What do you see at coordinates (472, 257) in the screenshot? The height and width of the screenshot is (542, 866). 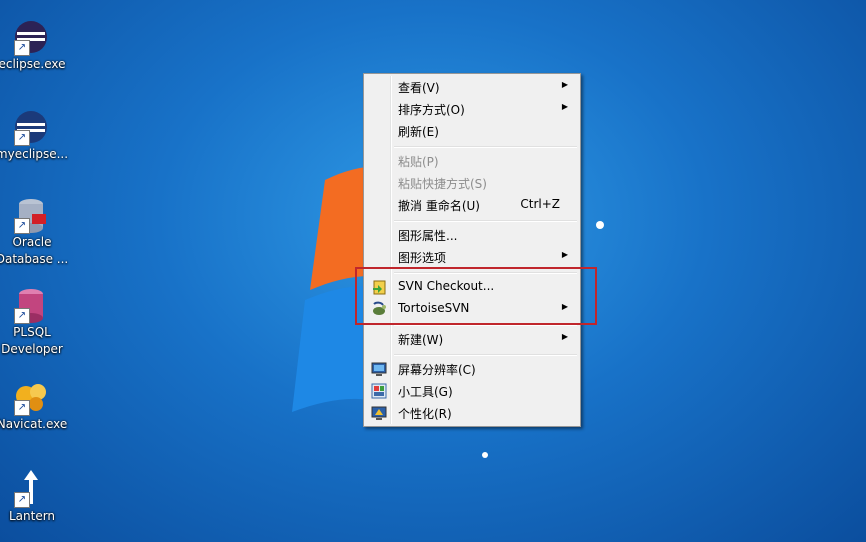 I see `menu-item-graphics-options: 图形选项 ▶` at bounding box center [472, 257].